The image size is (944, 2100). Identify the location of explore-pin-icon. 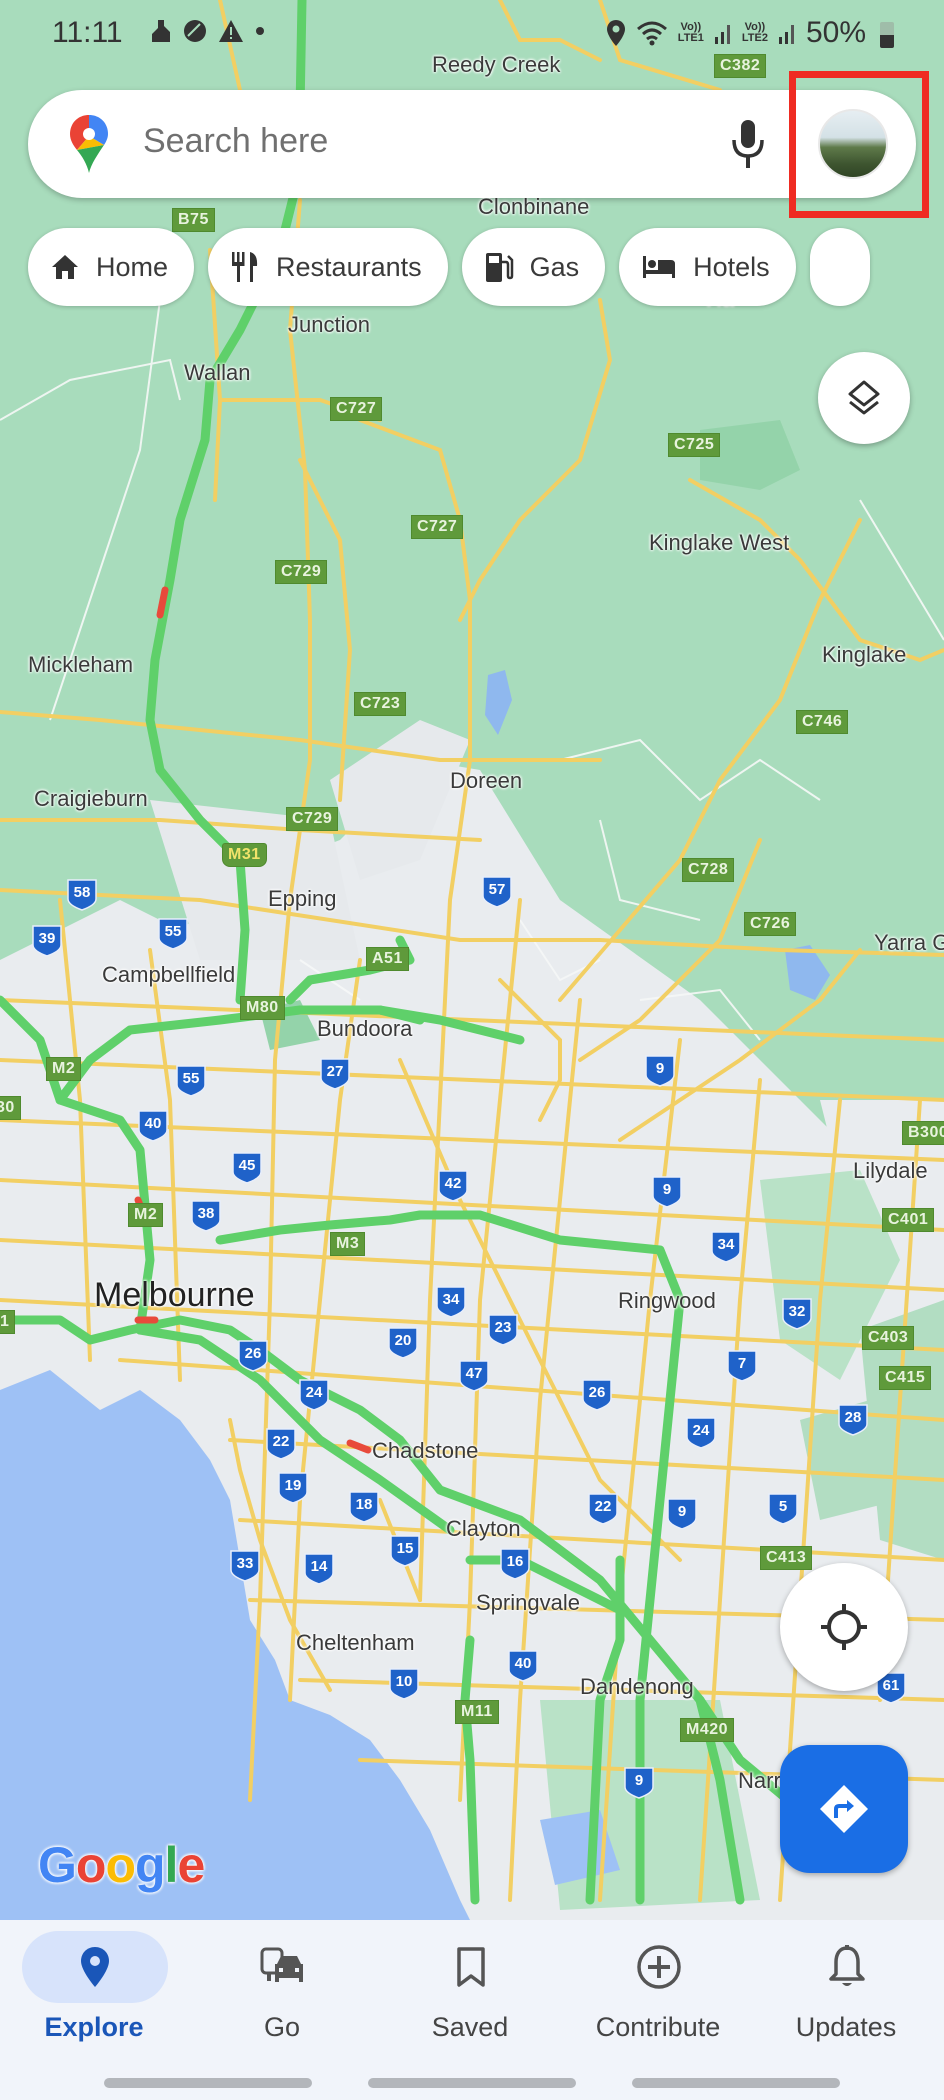
(95, 1967).